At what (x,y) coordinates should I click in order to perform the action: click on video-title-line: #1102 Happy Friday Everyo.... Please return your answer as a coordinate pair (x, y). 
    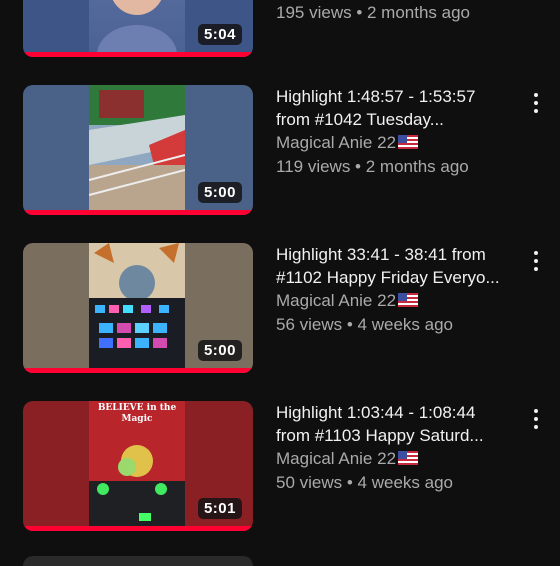
    Looking at the image, I should click on (398, 277).